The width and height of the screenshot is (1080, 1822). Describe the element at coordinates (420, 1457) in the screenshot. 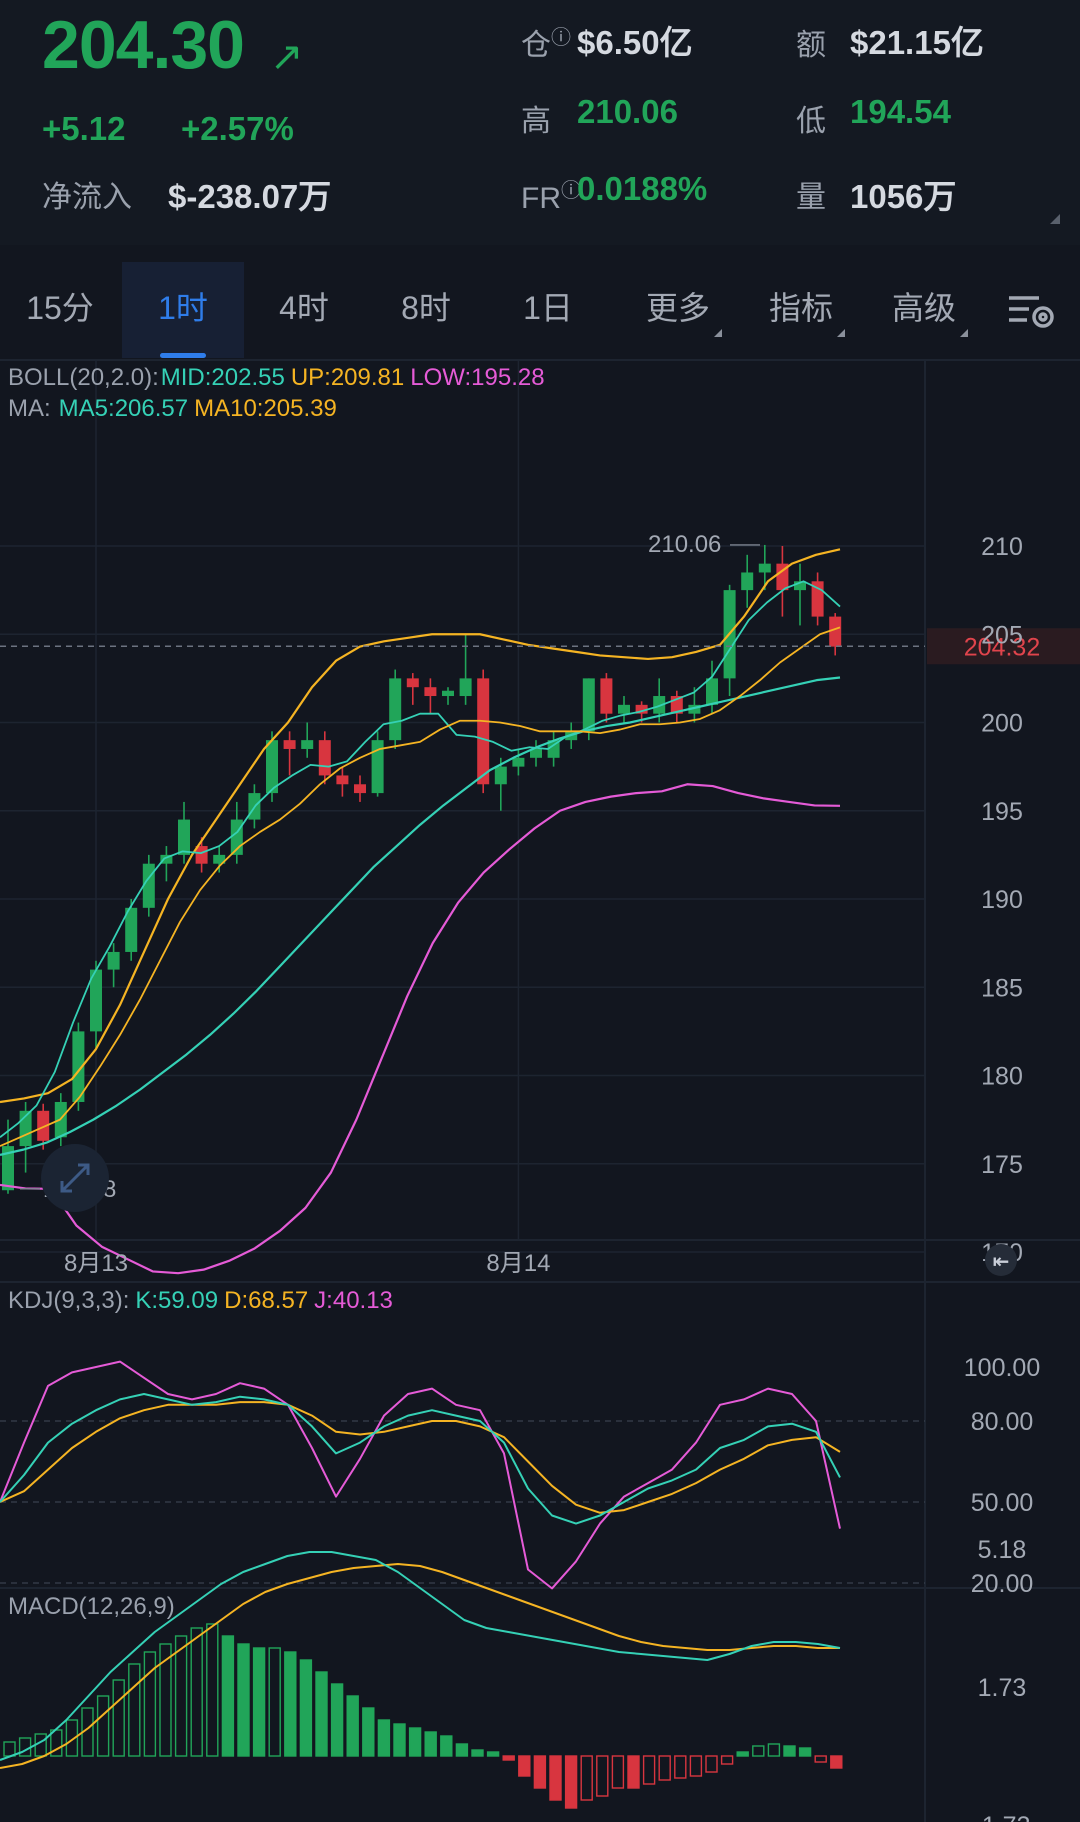

I see `kdj-d-line` at that location.